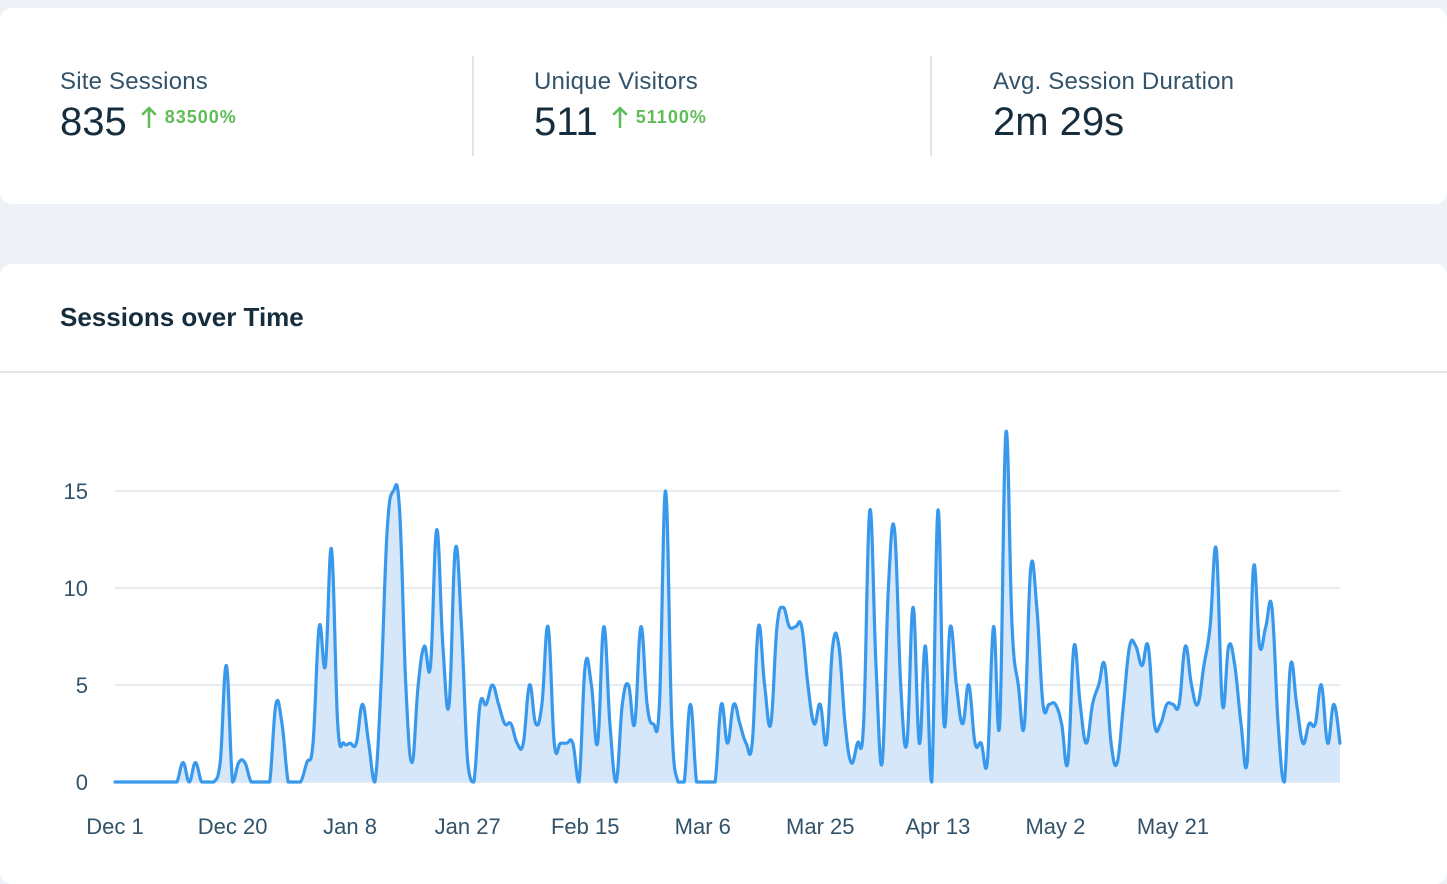 Image resolution: width=1447 pixels, height=884 pixels. Describe the element at coordinates (585, 826) in the screenshot. I see `x-tick-label: Feb 15` at that location.